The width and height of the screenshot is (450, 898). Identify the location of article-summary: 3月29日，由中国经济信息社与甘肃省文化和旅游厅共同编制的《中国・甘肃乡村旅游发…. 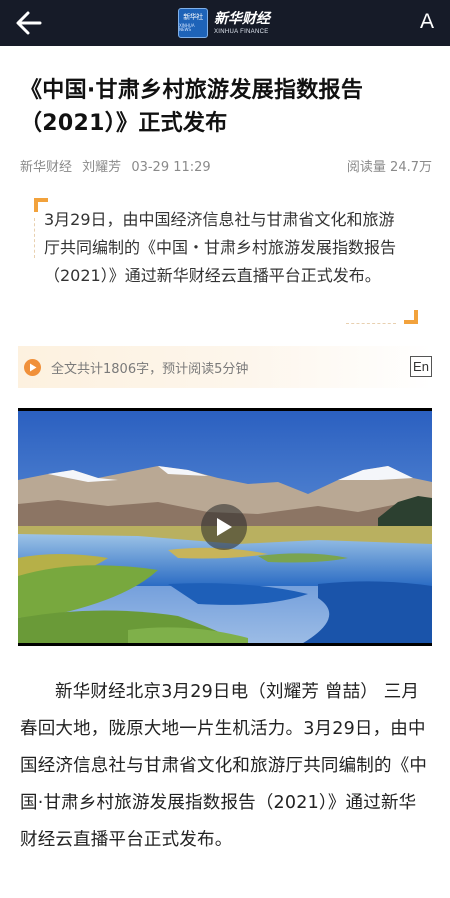
(226, 261).